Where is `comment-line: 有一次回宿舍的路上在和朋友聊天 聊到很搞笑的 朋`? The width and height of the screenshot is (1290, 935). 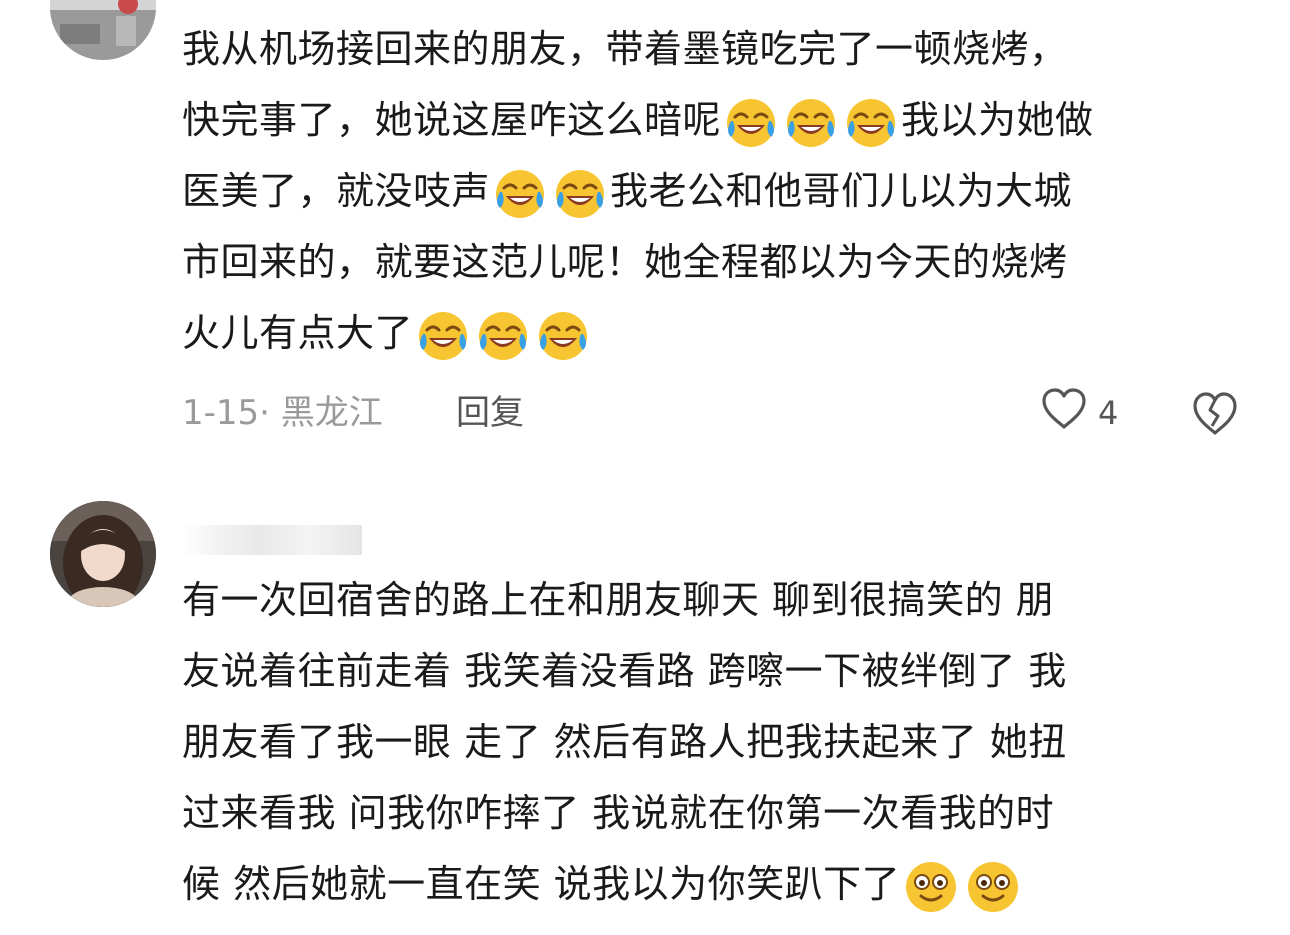 comment-line: 有一次回宿舍的路上在和朋友聊天 聊到很搞笑的 朋 is located at coordinates (722, 600).